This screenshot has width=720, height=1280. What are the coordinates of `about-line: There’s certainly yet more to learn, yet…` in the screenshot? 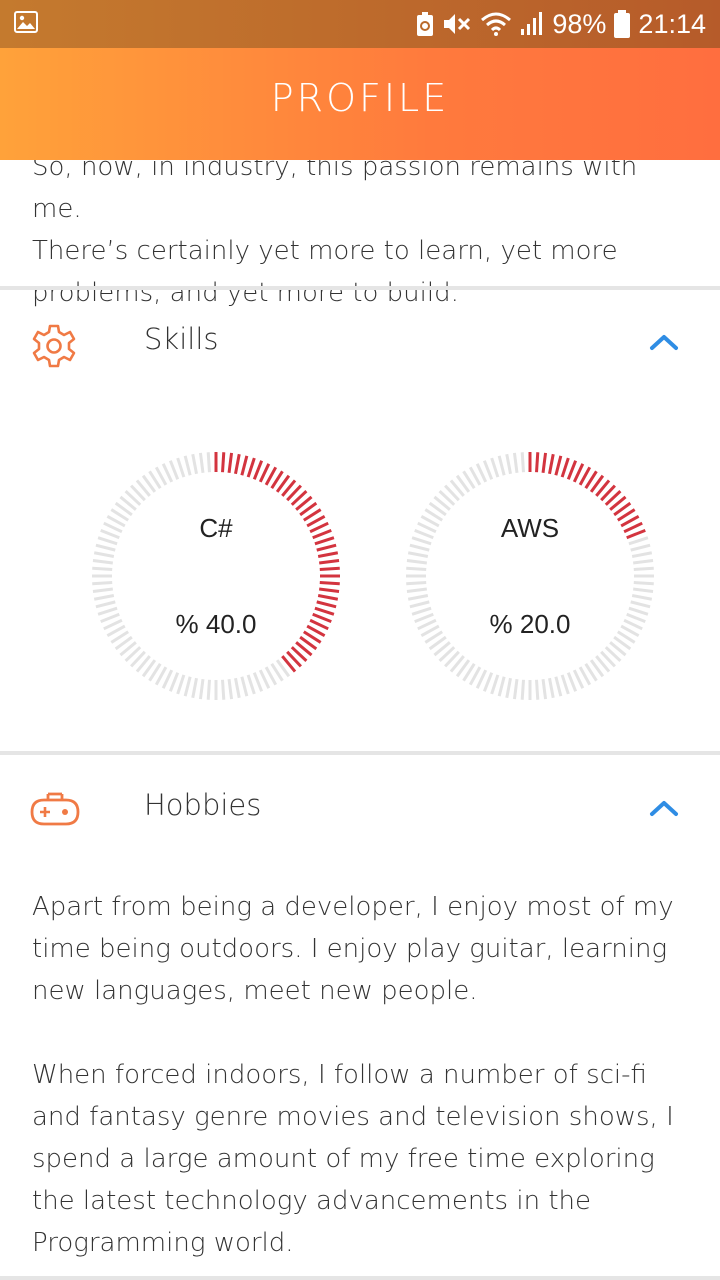 It's located at (325, 251).